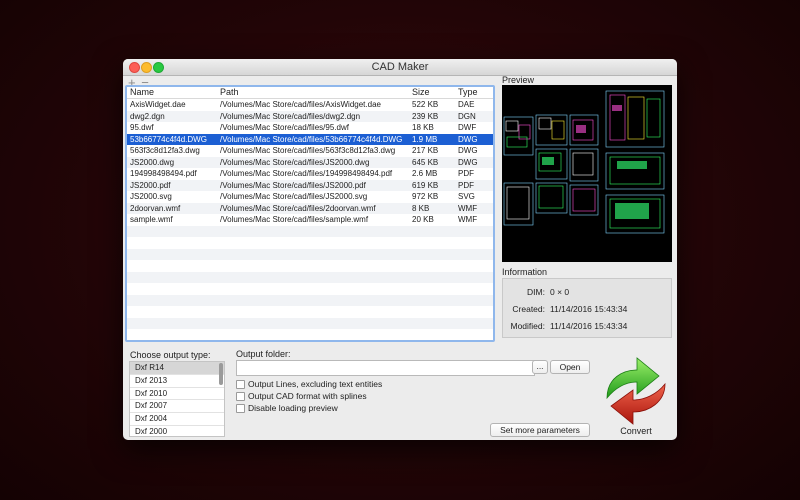 The height and width of the screenshot is (500, 800). What do you see at coordinates (177, 419) in the screenshot?
I see `output-type-option: Dxf 2004` at bounding box center [177, 419].